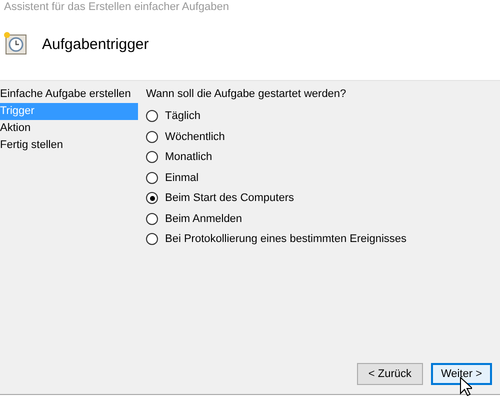 This screenshot has width=500, height=404. Describe the element at coordinates (182, 178) in the screenshot. I see `option-label: Einmal` at that location.